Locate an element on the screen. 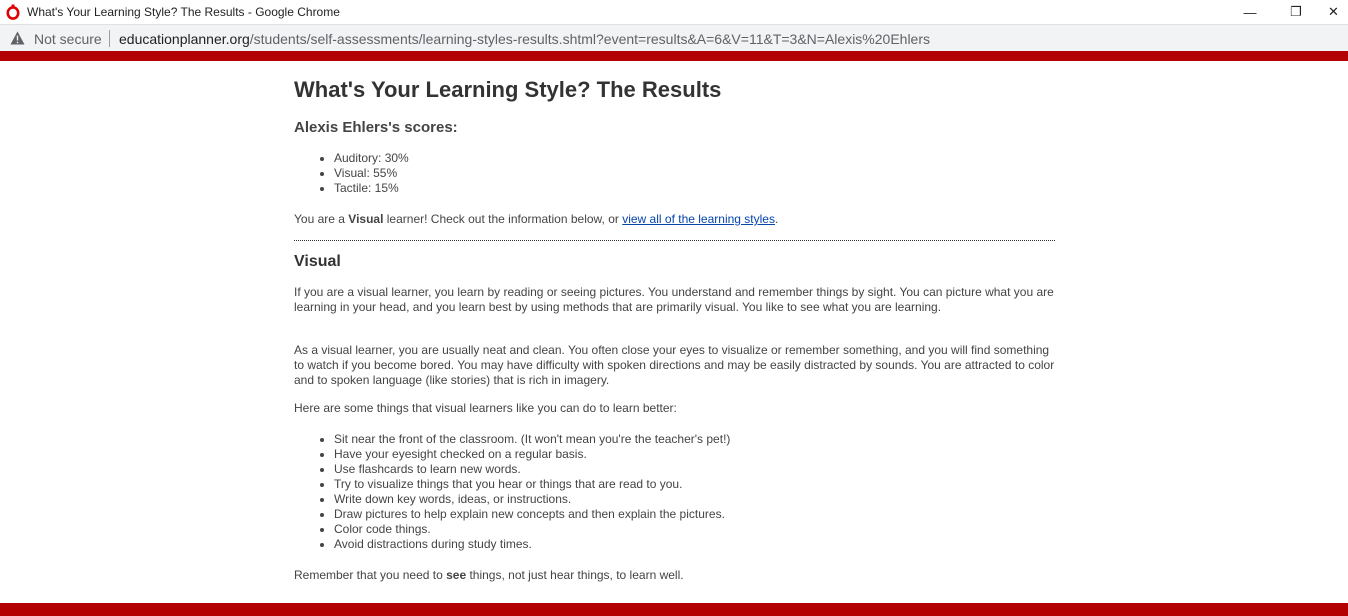 This screenshot has width=1348, height=616. page-title: What's Your Learning Style? The Results is located at coordinates (508, 89).